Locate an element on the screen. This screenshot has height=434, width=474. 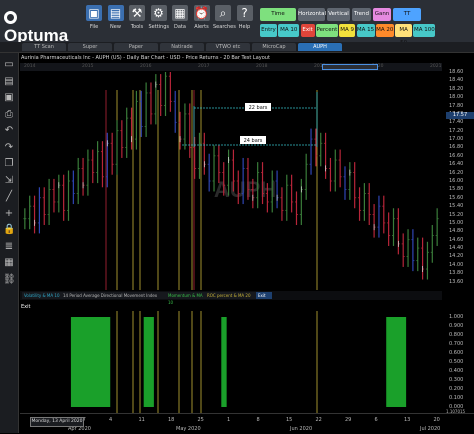
time-measure-label-22: 22 bars is located at coordinates (258, 108).